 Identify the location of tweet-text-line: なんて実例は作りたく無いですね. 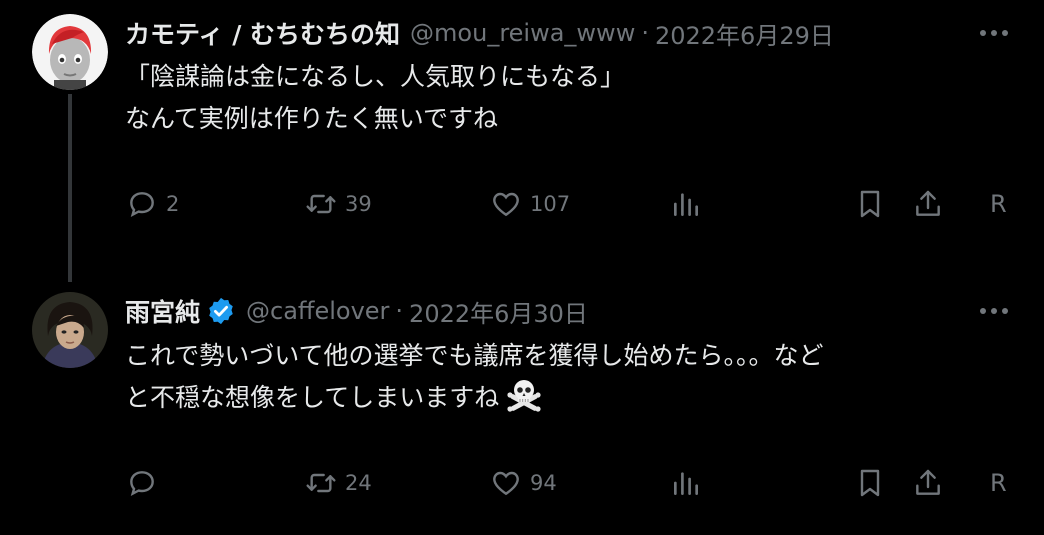
(312, 118).